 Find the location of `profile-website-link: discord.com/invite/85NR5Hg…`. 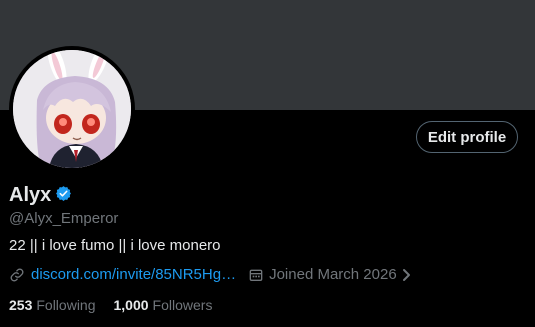

profile-website-link: discord.com/invite/85NR5Hg… is located at coordinates (133, 274).